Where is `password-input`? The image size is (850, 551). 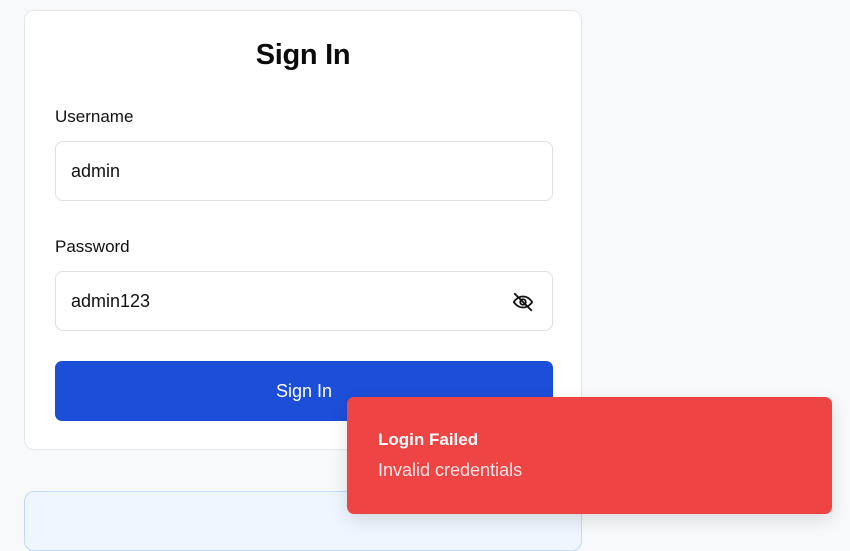
password-input is located at coordinates (304, 301).